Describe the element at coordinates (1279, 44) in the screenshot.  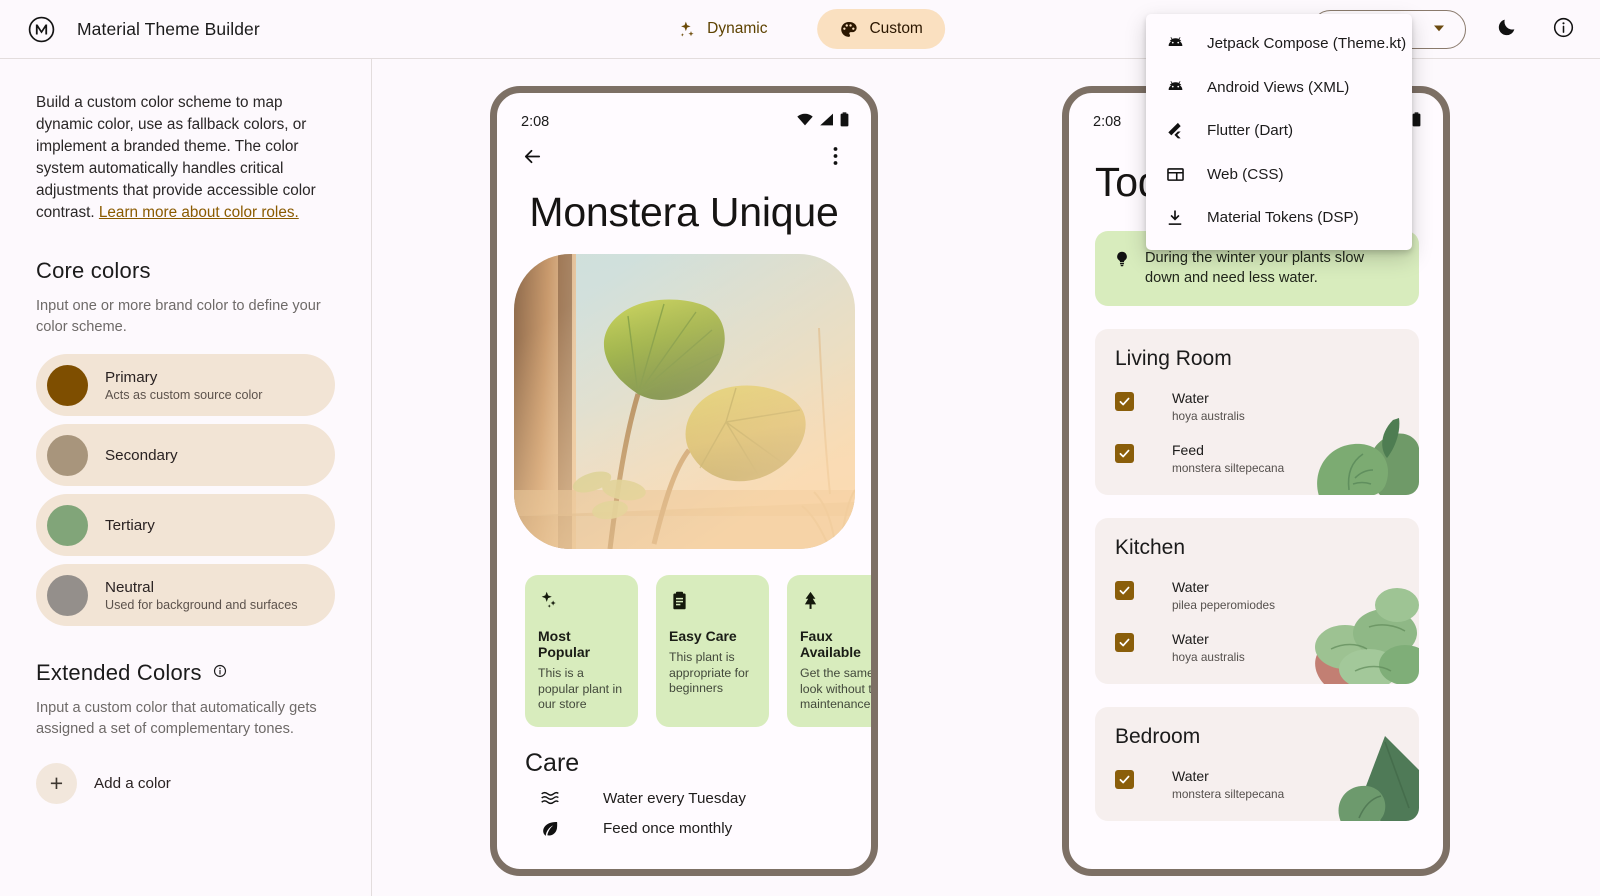
I see `menu-item-jetpack-compose: Jetpack Compose (Theme.kt)` at that location.